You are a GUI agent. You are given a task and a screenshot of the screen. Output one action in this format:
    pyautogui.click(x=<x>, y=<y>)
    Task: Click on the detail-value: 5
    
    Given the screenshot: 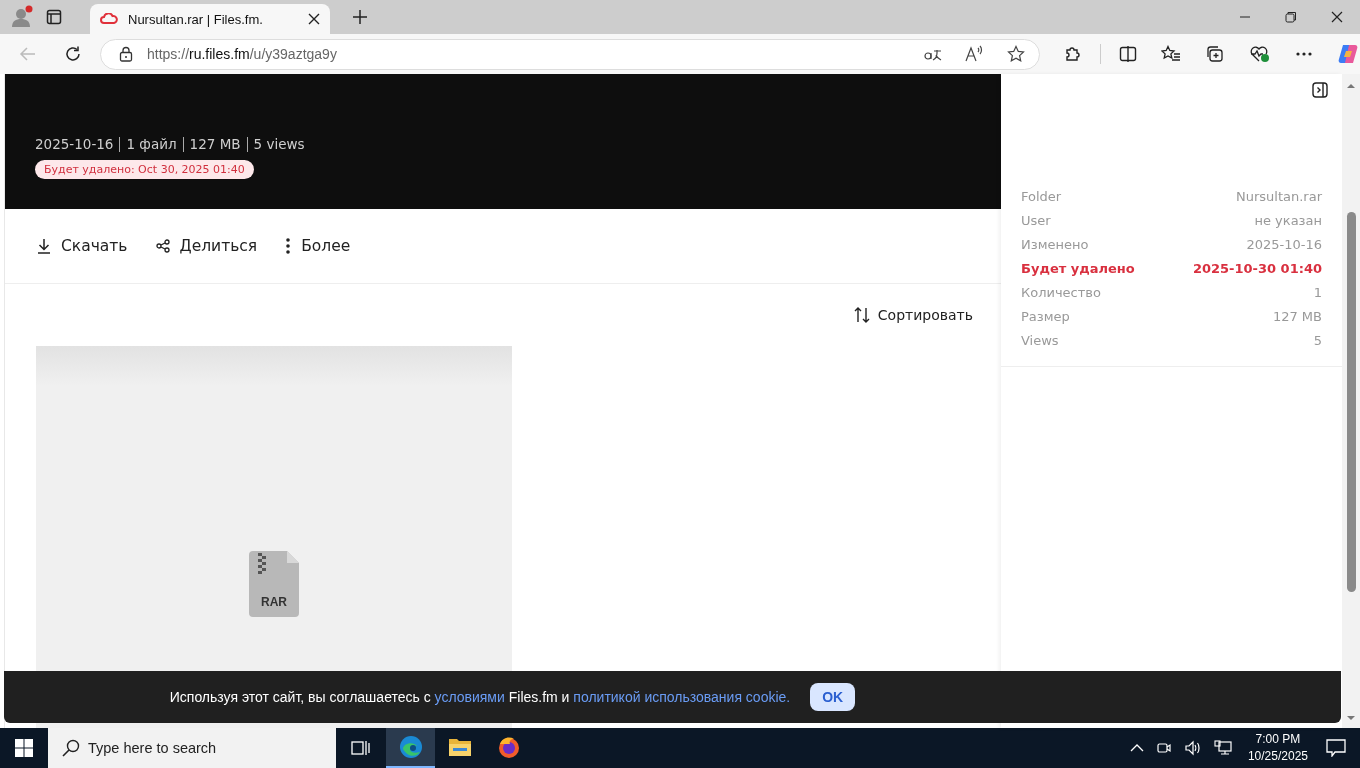 What is the action you would take?
    pyautogui.click(x=1317, y=340)
    